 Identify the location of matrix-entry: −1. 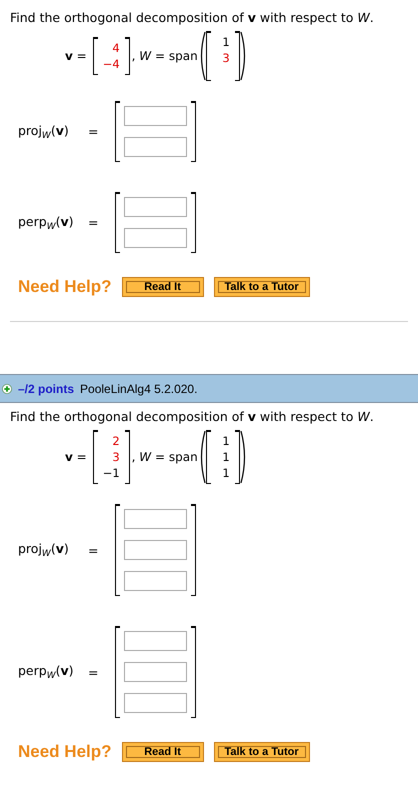
(111, 473).